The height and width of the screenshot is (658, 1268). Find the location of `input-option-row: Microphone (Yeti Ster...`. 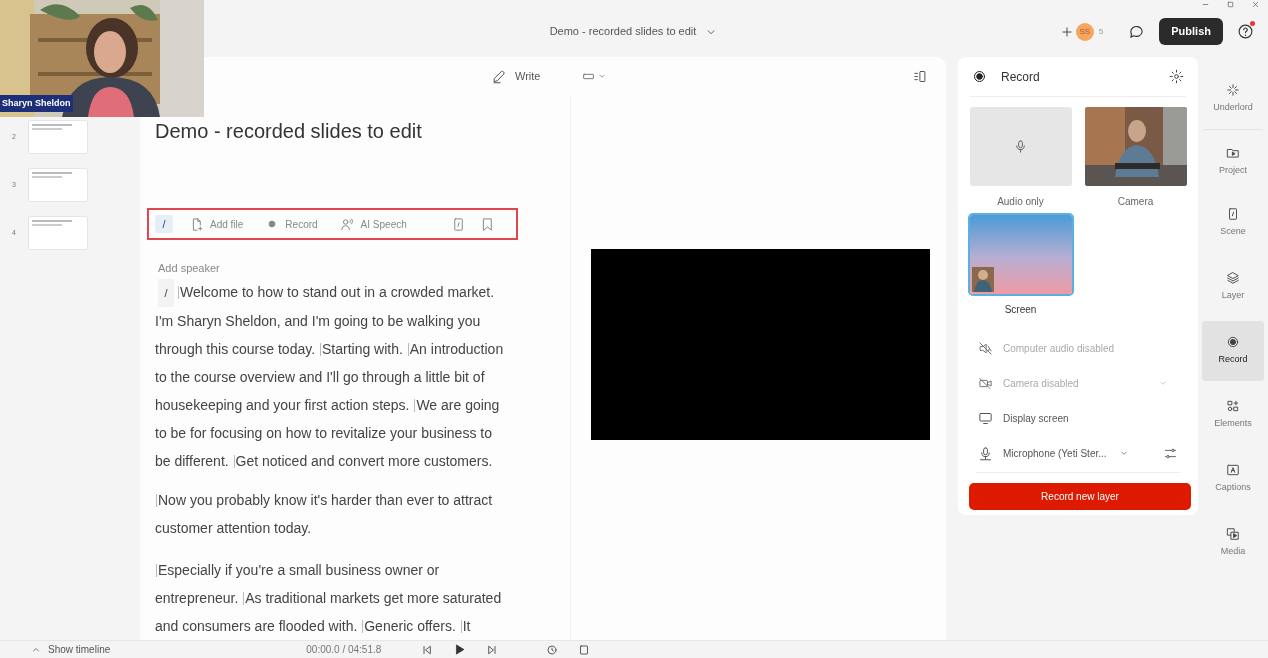

input-option-row: Microphone (Yeti Ster... is located at coordinates (1078, 453).